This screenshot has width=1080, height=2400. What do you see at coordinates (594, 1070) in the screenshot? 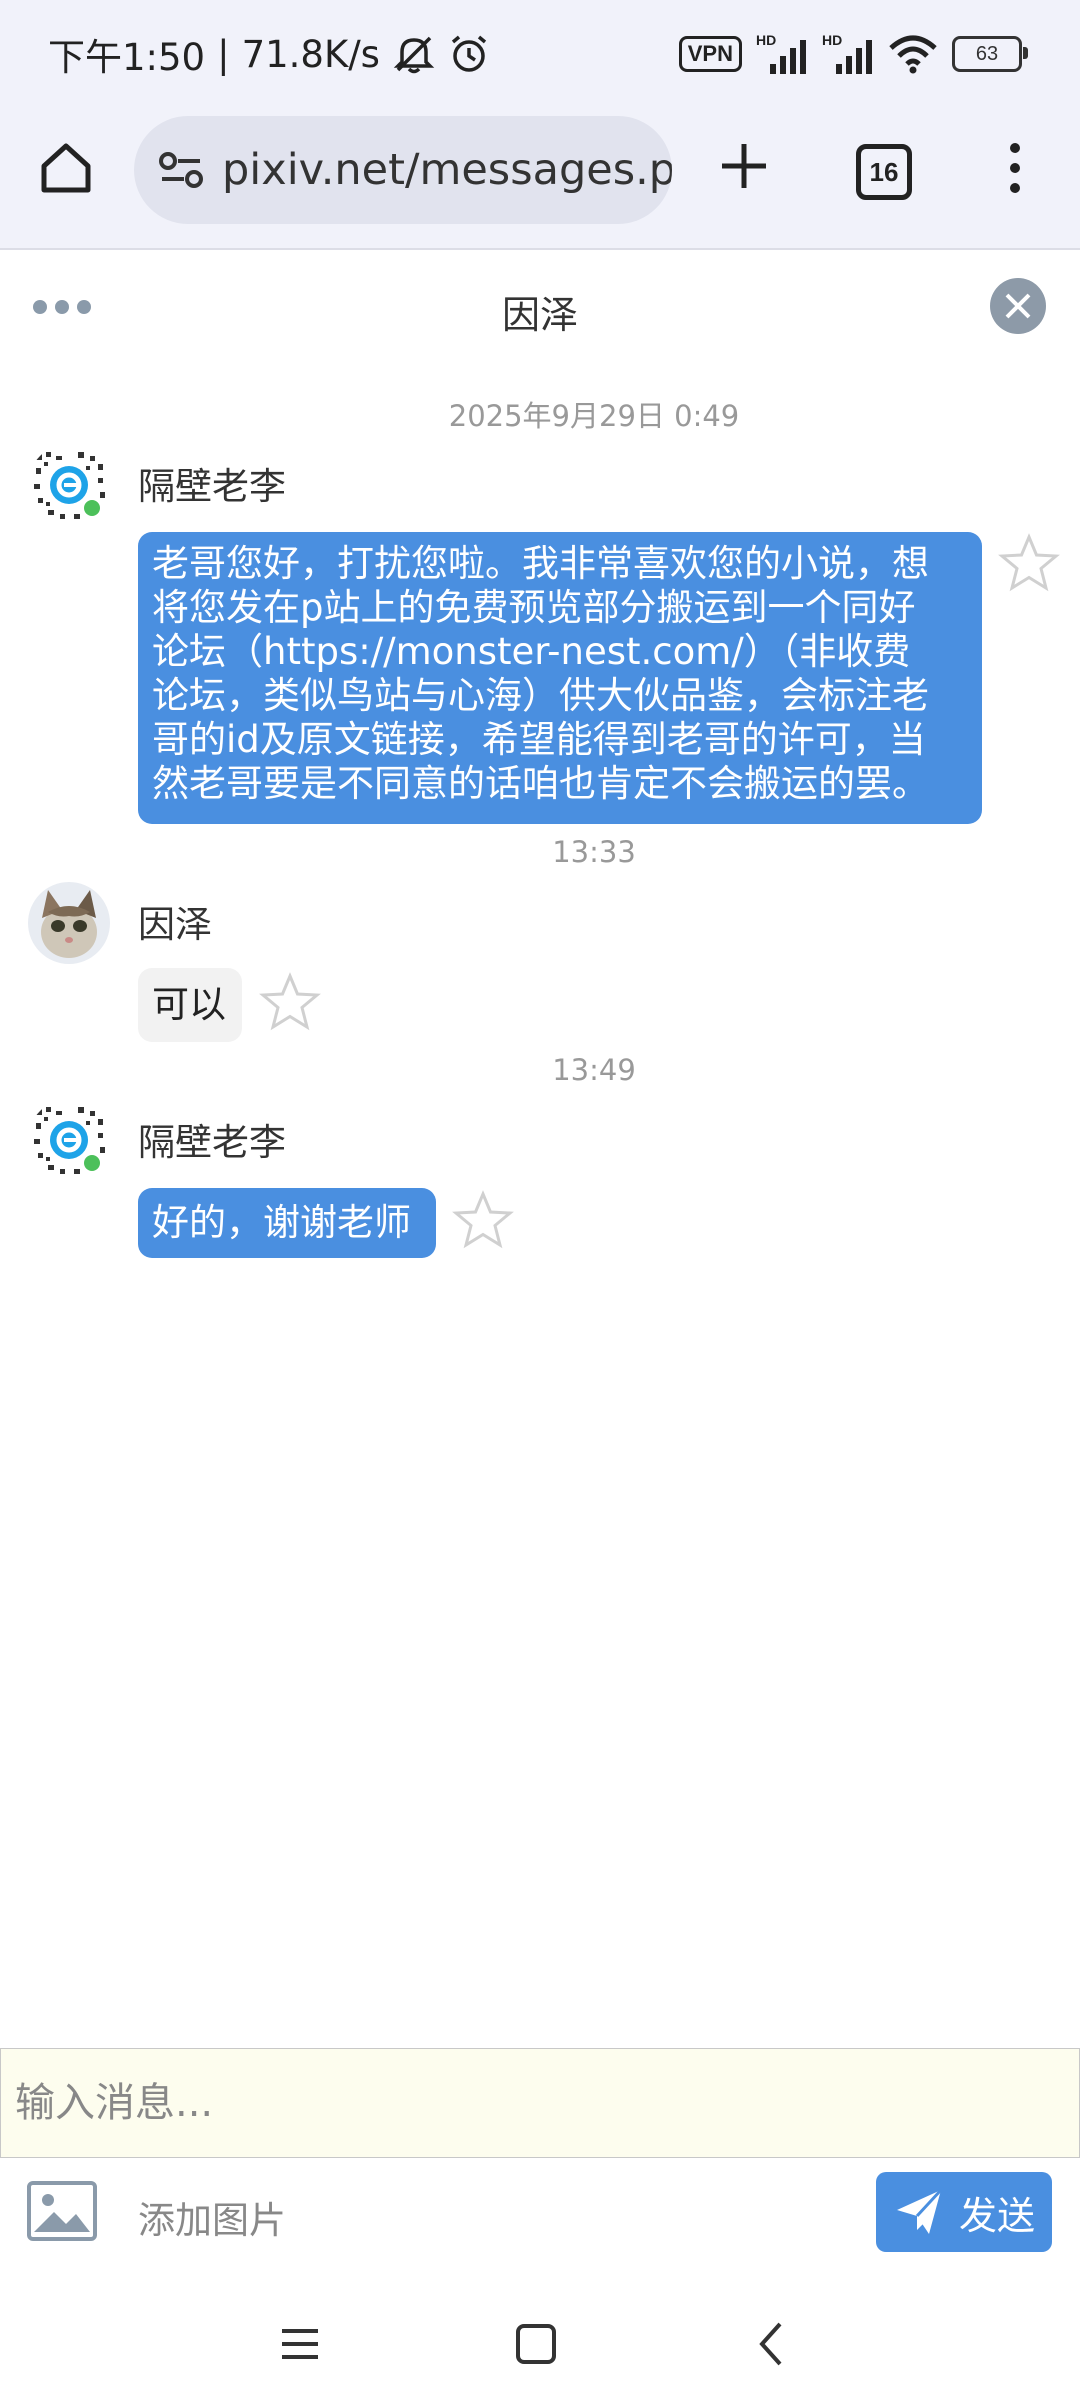
I see `message-timestamp: 13:49` at bounding box center [594, 1070].